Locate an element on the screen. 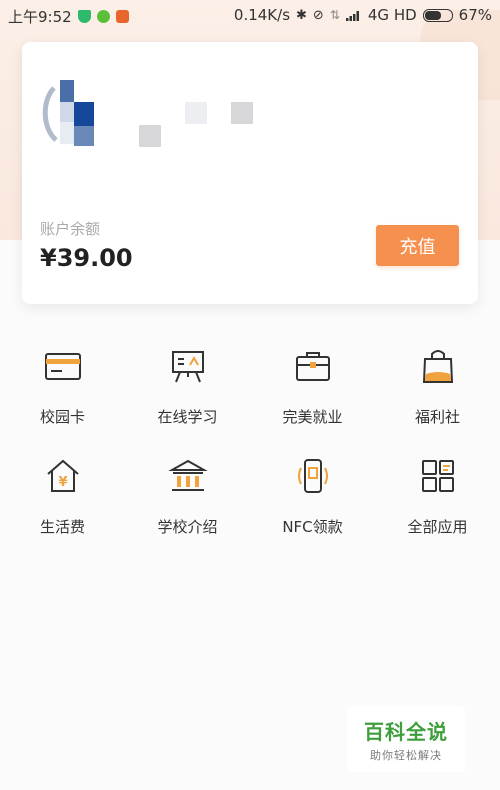 Image resolution: width=500 pixels, height=790 pixels. watermark-title: 百科全说 is located at coordinates (406, 732).